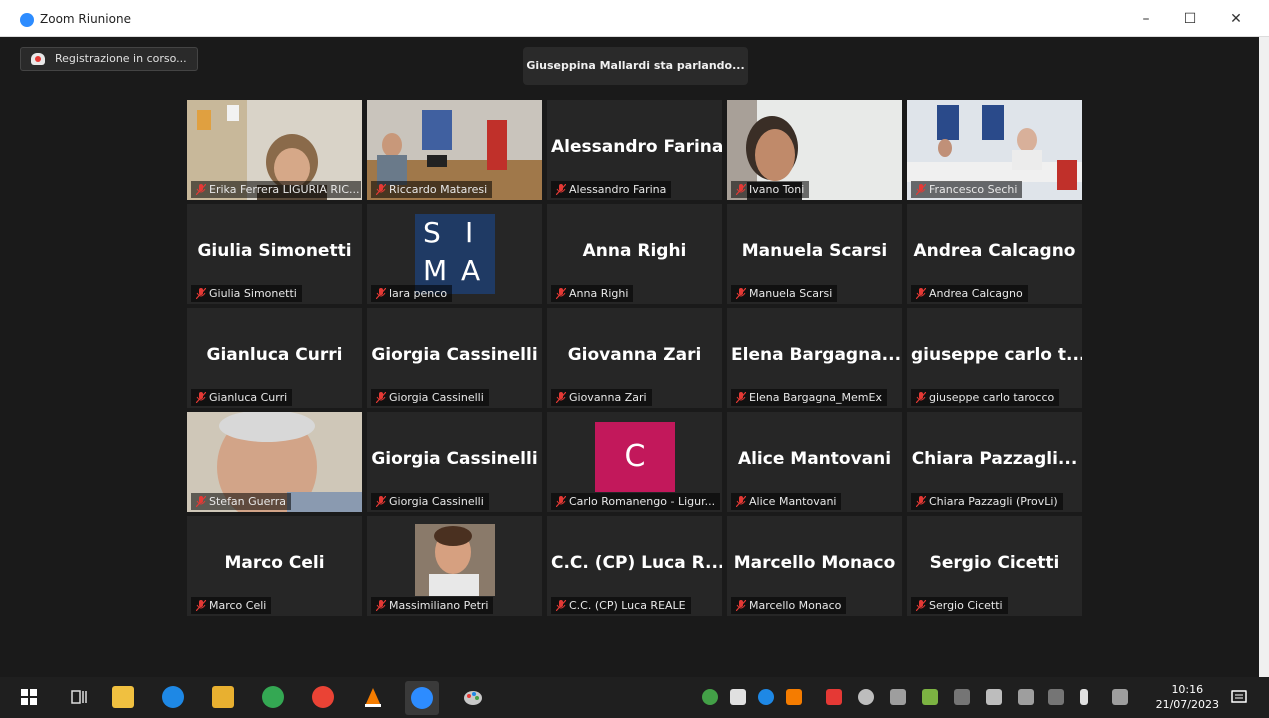 The image size is (1269, 718). I want to click on participant-tile: S I M A lara penco, so click(454, 254).